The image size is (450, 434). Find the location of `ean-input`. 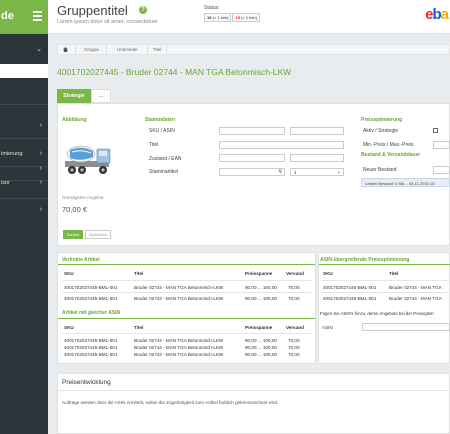

ean-input is located at coordinates (317, 158).